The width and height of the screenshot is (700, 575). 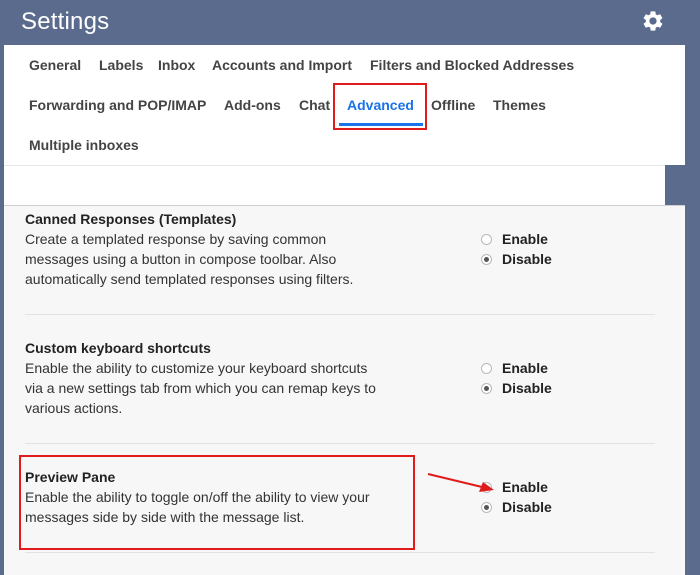 I want to click on tab-multiple-inboxes: Multiple inboxes, so click(x=84, y=145).